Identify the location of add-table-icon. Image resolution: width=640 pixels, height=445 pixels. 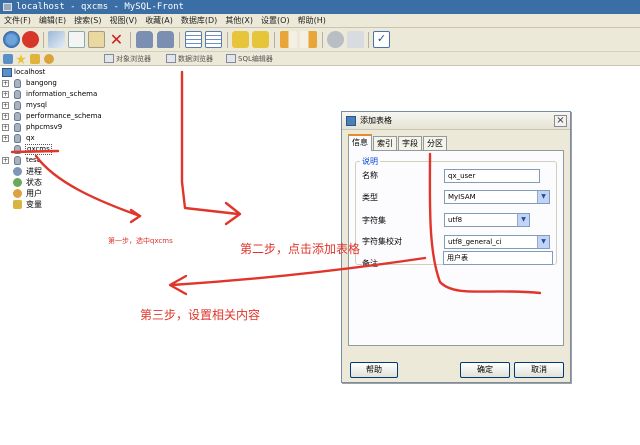
(193, 39).